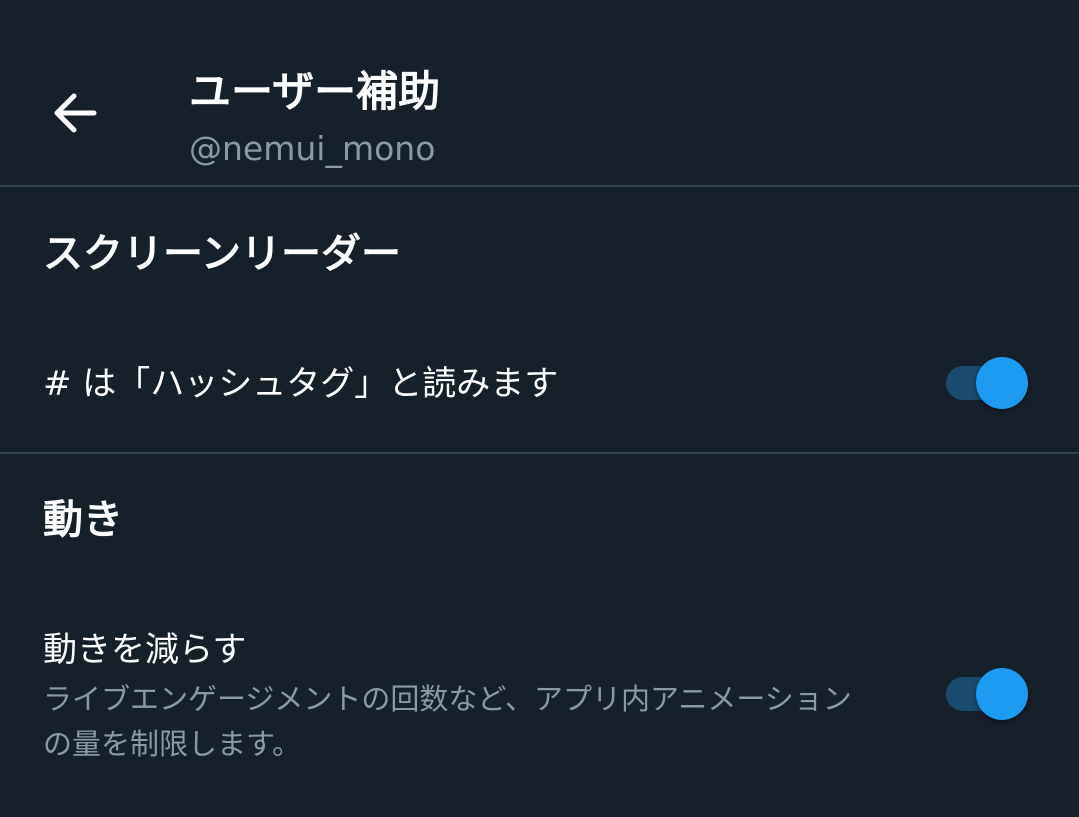 Image resolution: width=1079 pixels, height=817 pixels. What do you see at coordinates (222, 254) in the screenshot?
I see `section-title-screen-reader: スクリーンリーダー` at bounding box center [222, 254].